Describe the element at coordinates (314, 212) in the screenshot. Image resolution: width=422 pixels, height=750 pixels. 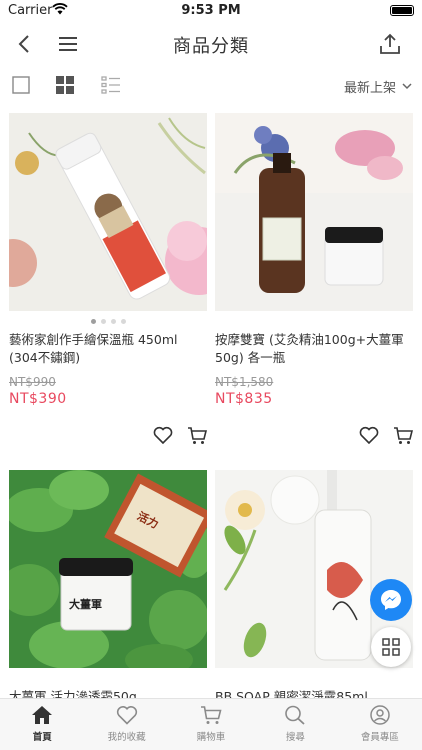
I see `product-image-massage-set` at that location.